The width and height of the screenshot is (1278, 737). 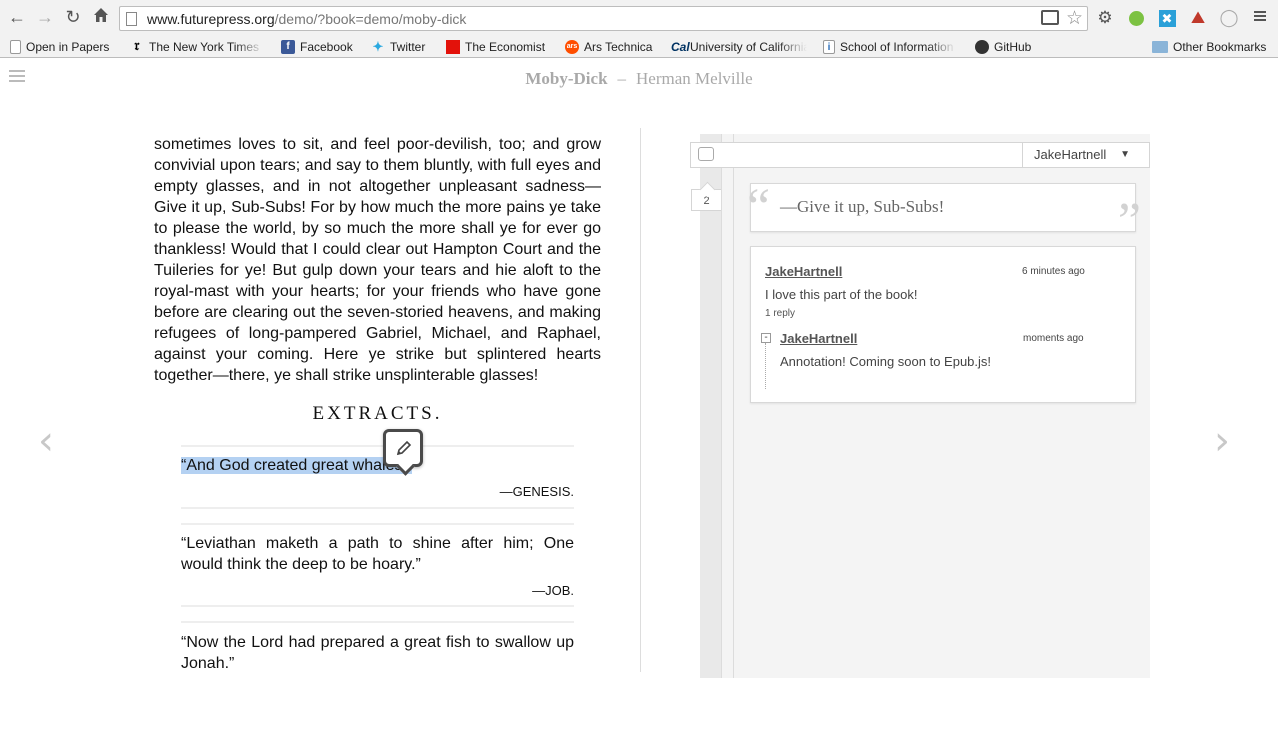 I want to click on highlighted-text: “And God created great whales.”, so click(x=297, y=465).